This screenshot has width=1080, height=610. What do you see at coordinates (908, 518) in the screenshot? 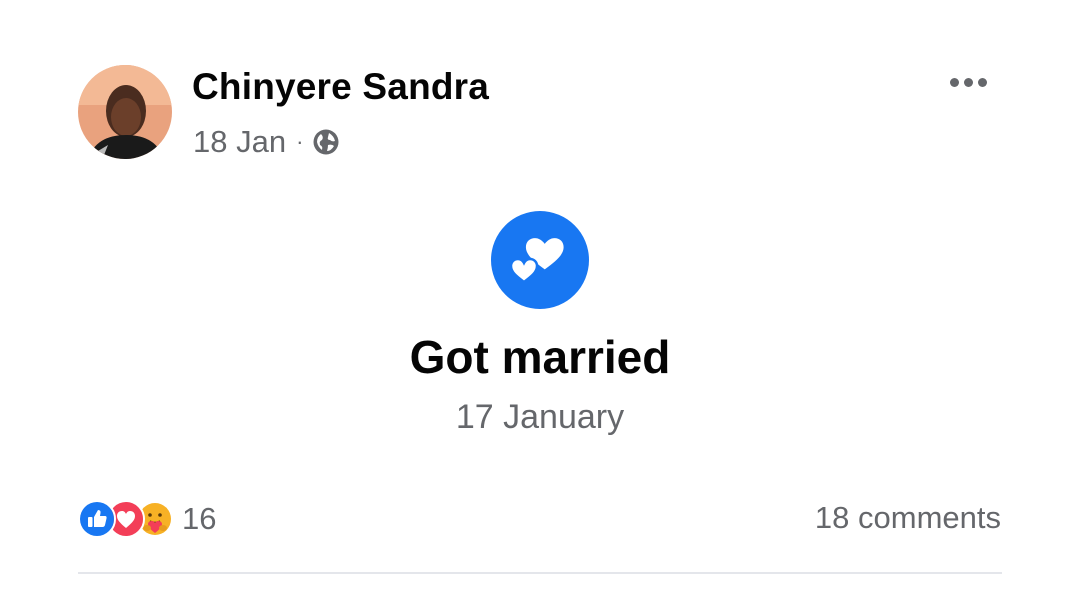
I see `comments-count-link: 18 comments` at bounding box center [908, 518].